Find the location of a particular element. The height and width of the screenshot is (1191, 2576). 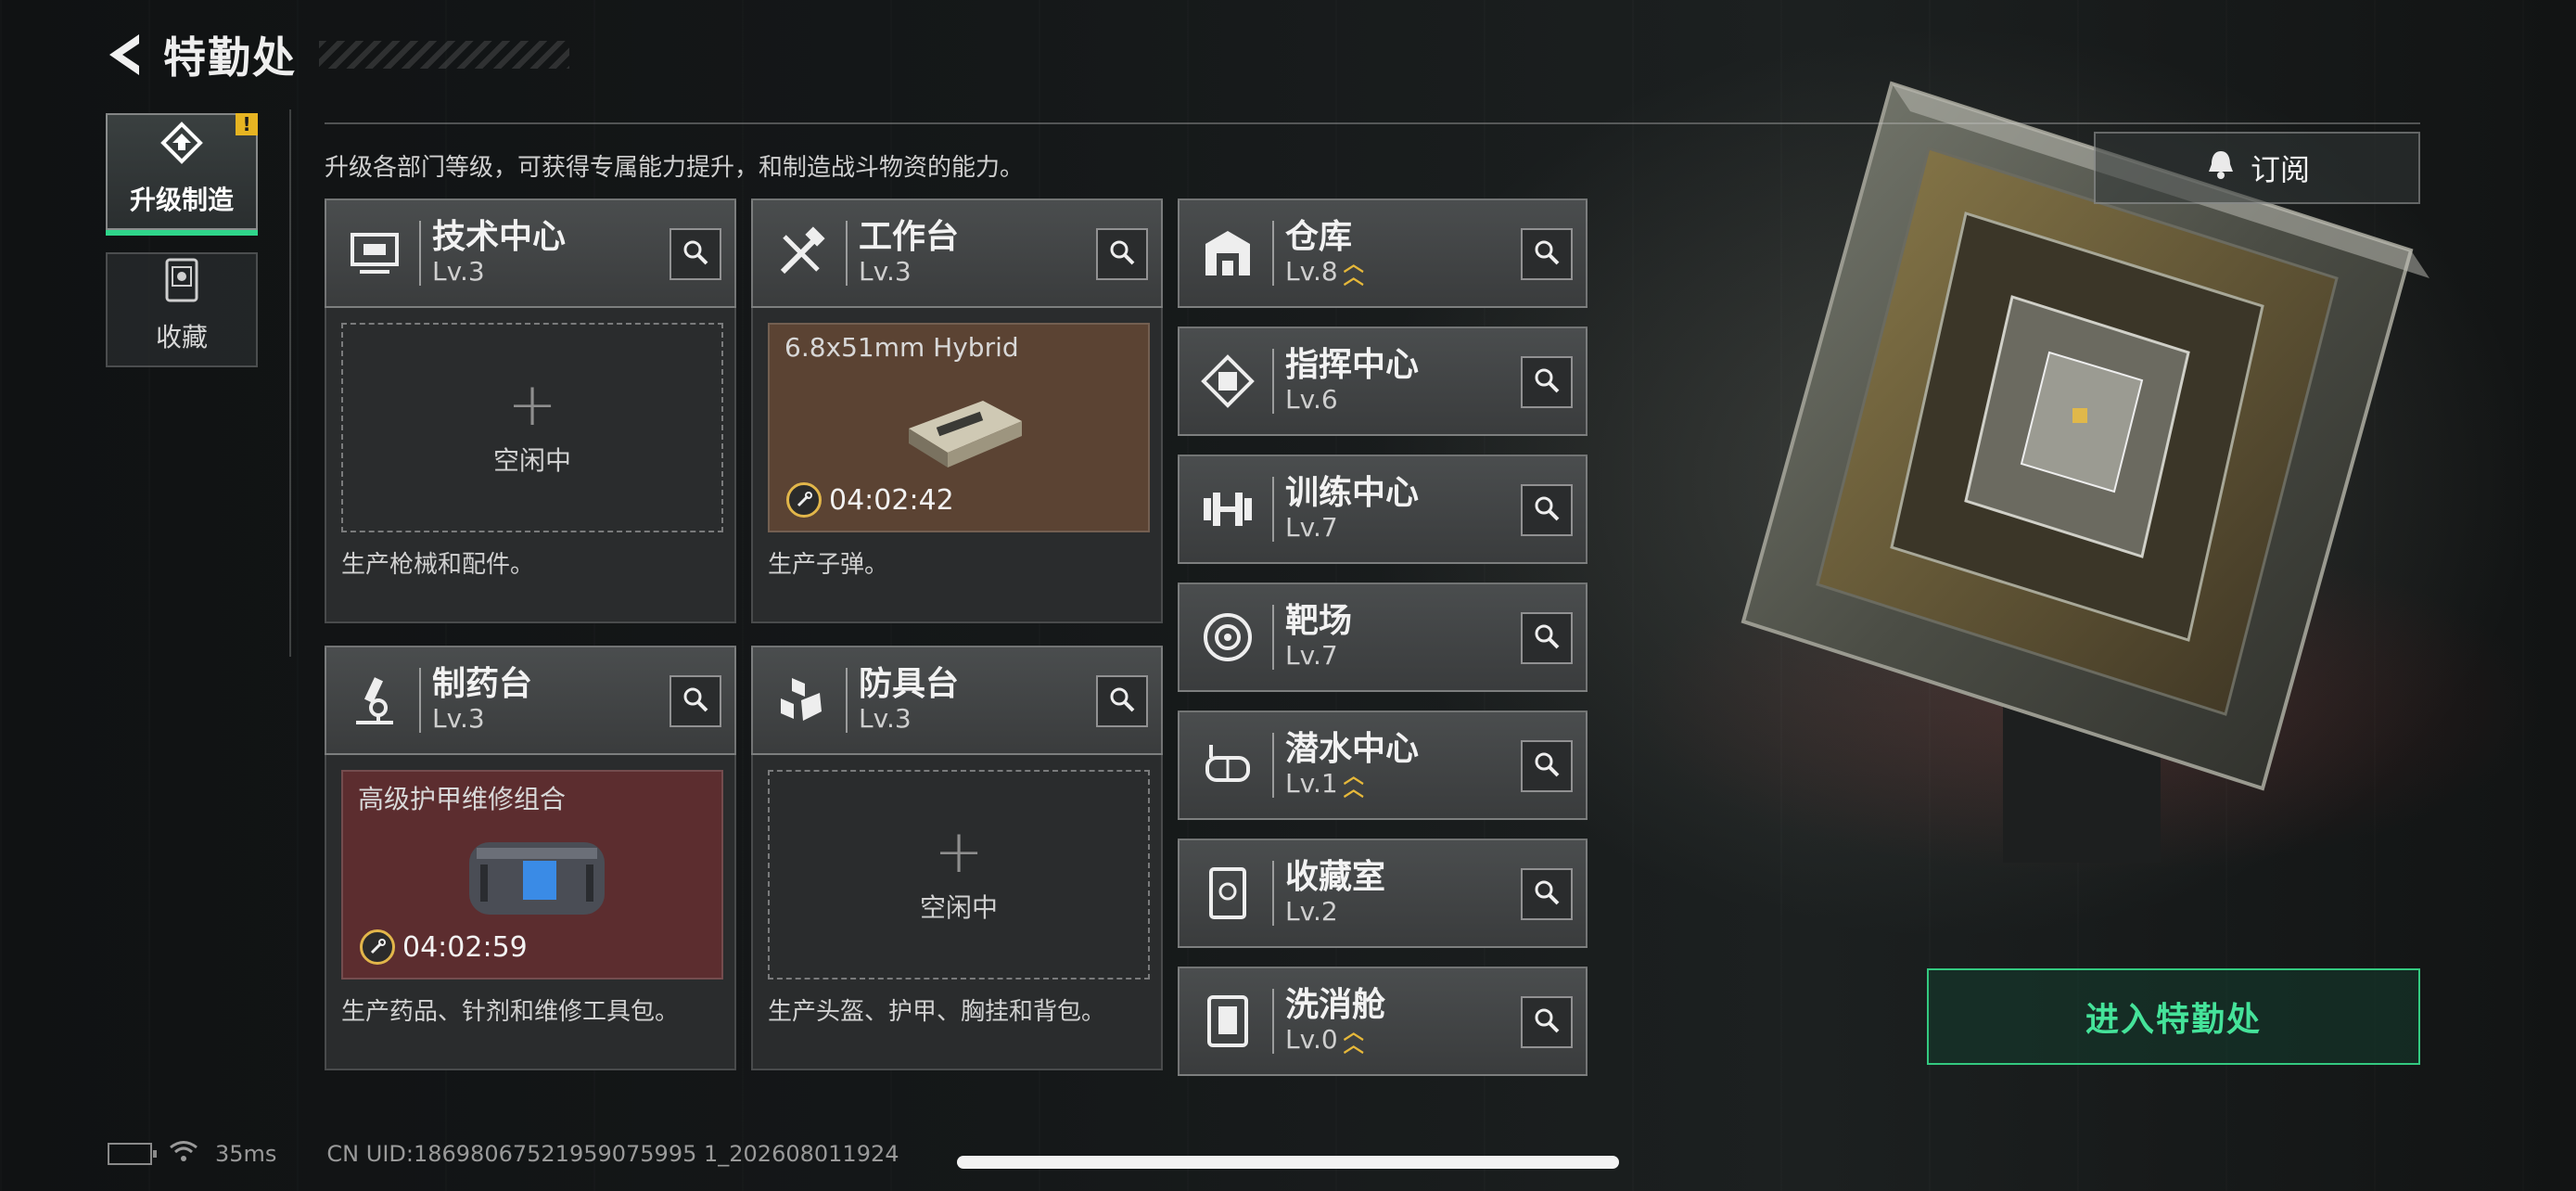

facility-header: 技术中心 Lv.3 is located at coordinates (531, 253).